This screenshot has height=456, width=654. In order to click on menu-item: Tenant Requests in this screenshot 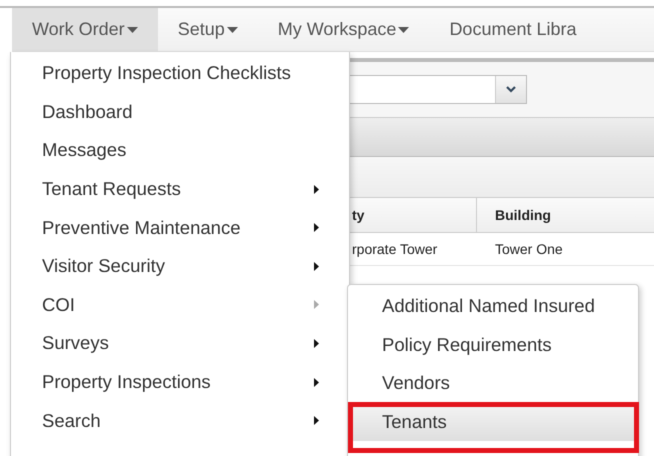, I will do `click(180, 189)`.